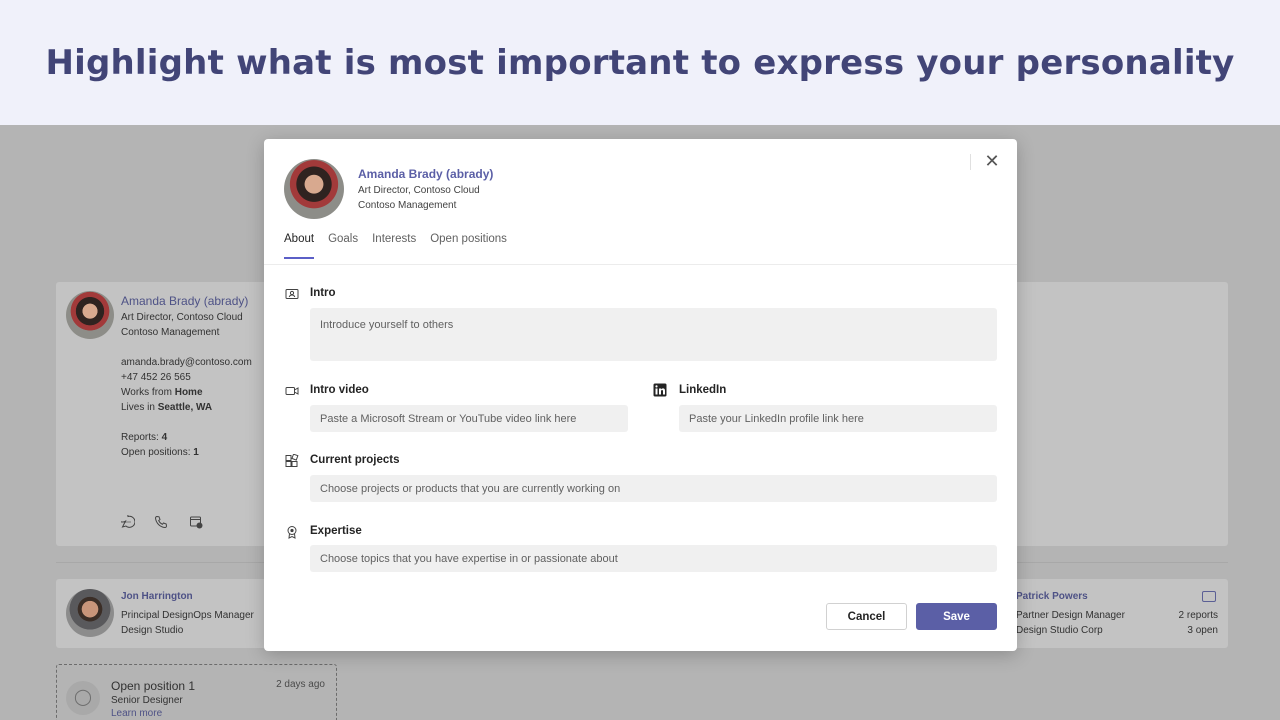 The image size is (1280, 720). I want to click on intro-video-label: Intro video, so click(339, 390).